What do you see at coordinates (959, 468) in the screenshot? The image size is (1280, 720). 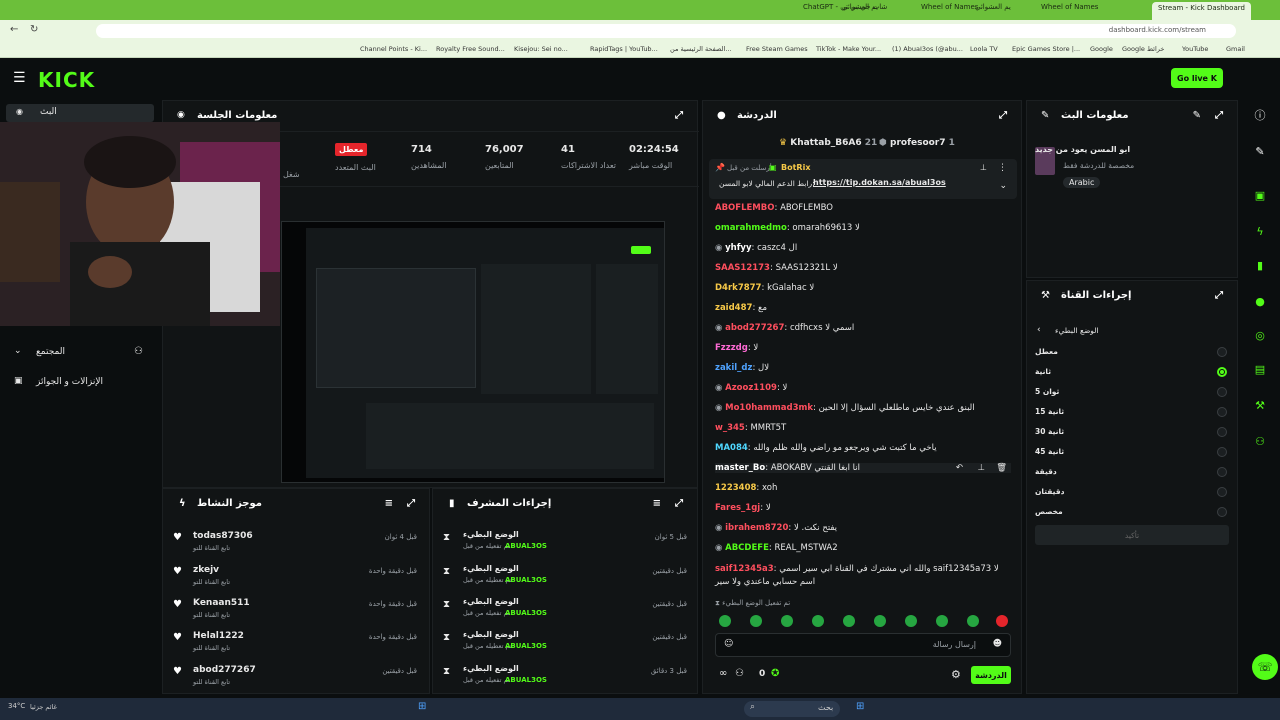 I see `reply-icon: ↶` at bounding box center [959, 468].